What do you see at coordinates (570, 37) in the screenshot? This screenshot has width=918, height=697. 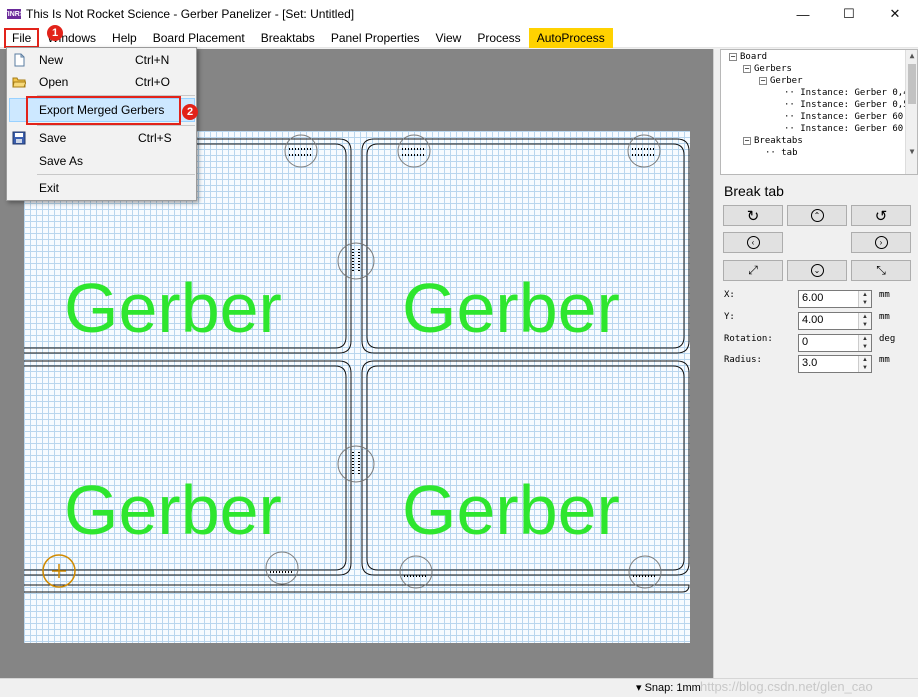 I see `menu-autoprocess: AutoProcess` at bounding box center [570, 37].